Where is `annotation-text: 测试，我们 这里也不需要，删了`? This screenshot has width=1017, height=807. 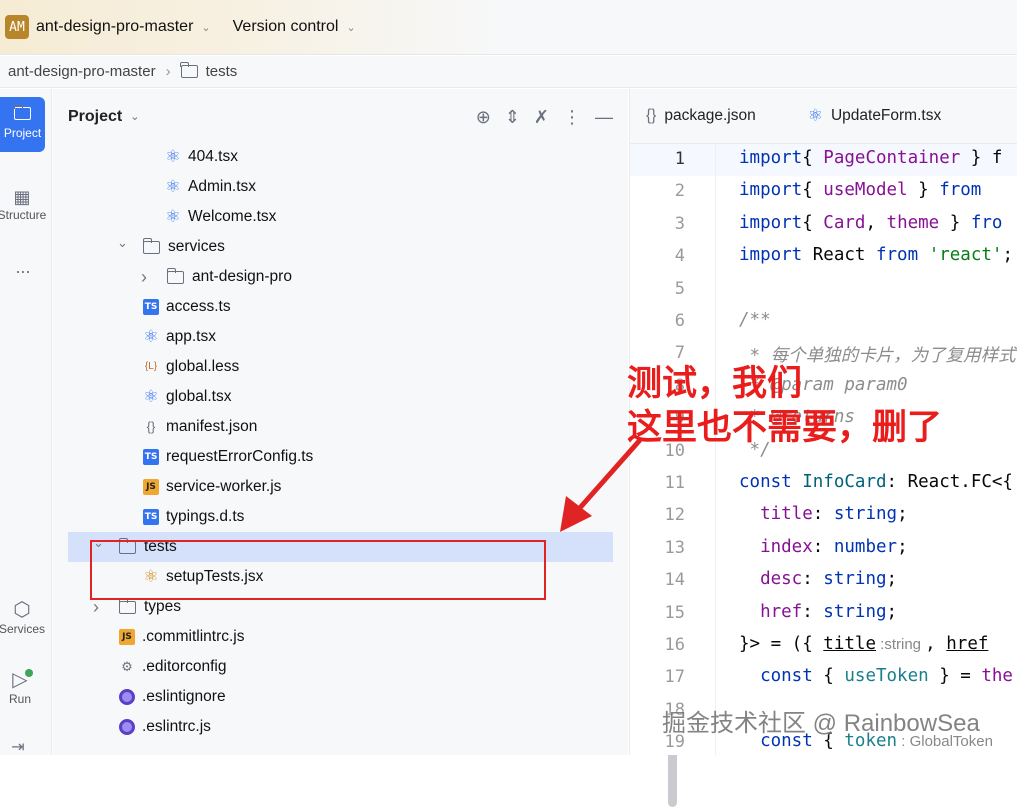 annotation-text: 测试，我们 这里也不需要，删了 is located at coordinates (784, 406).